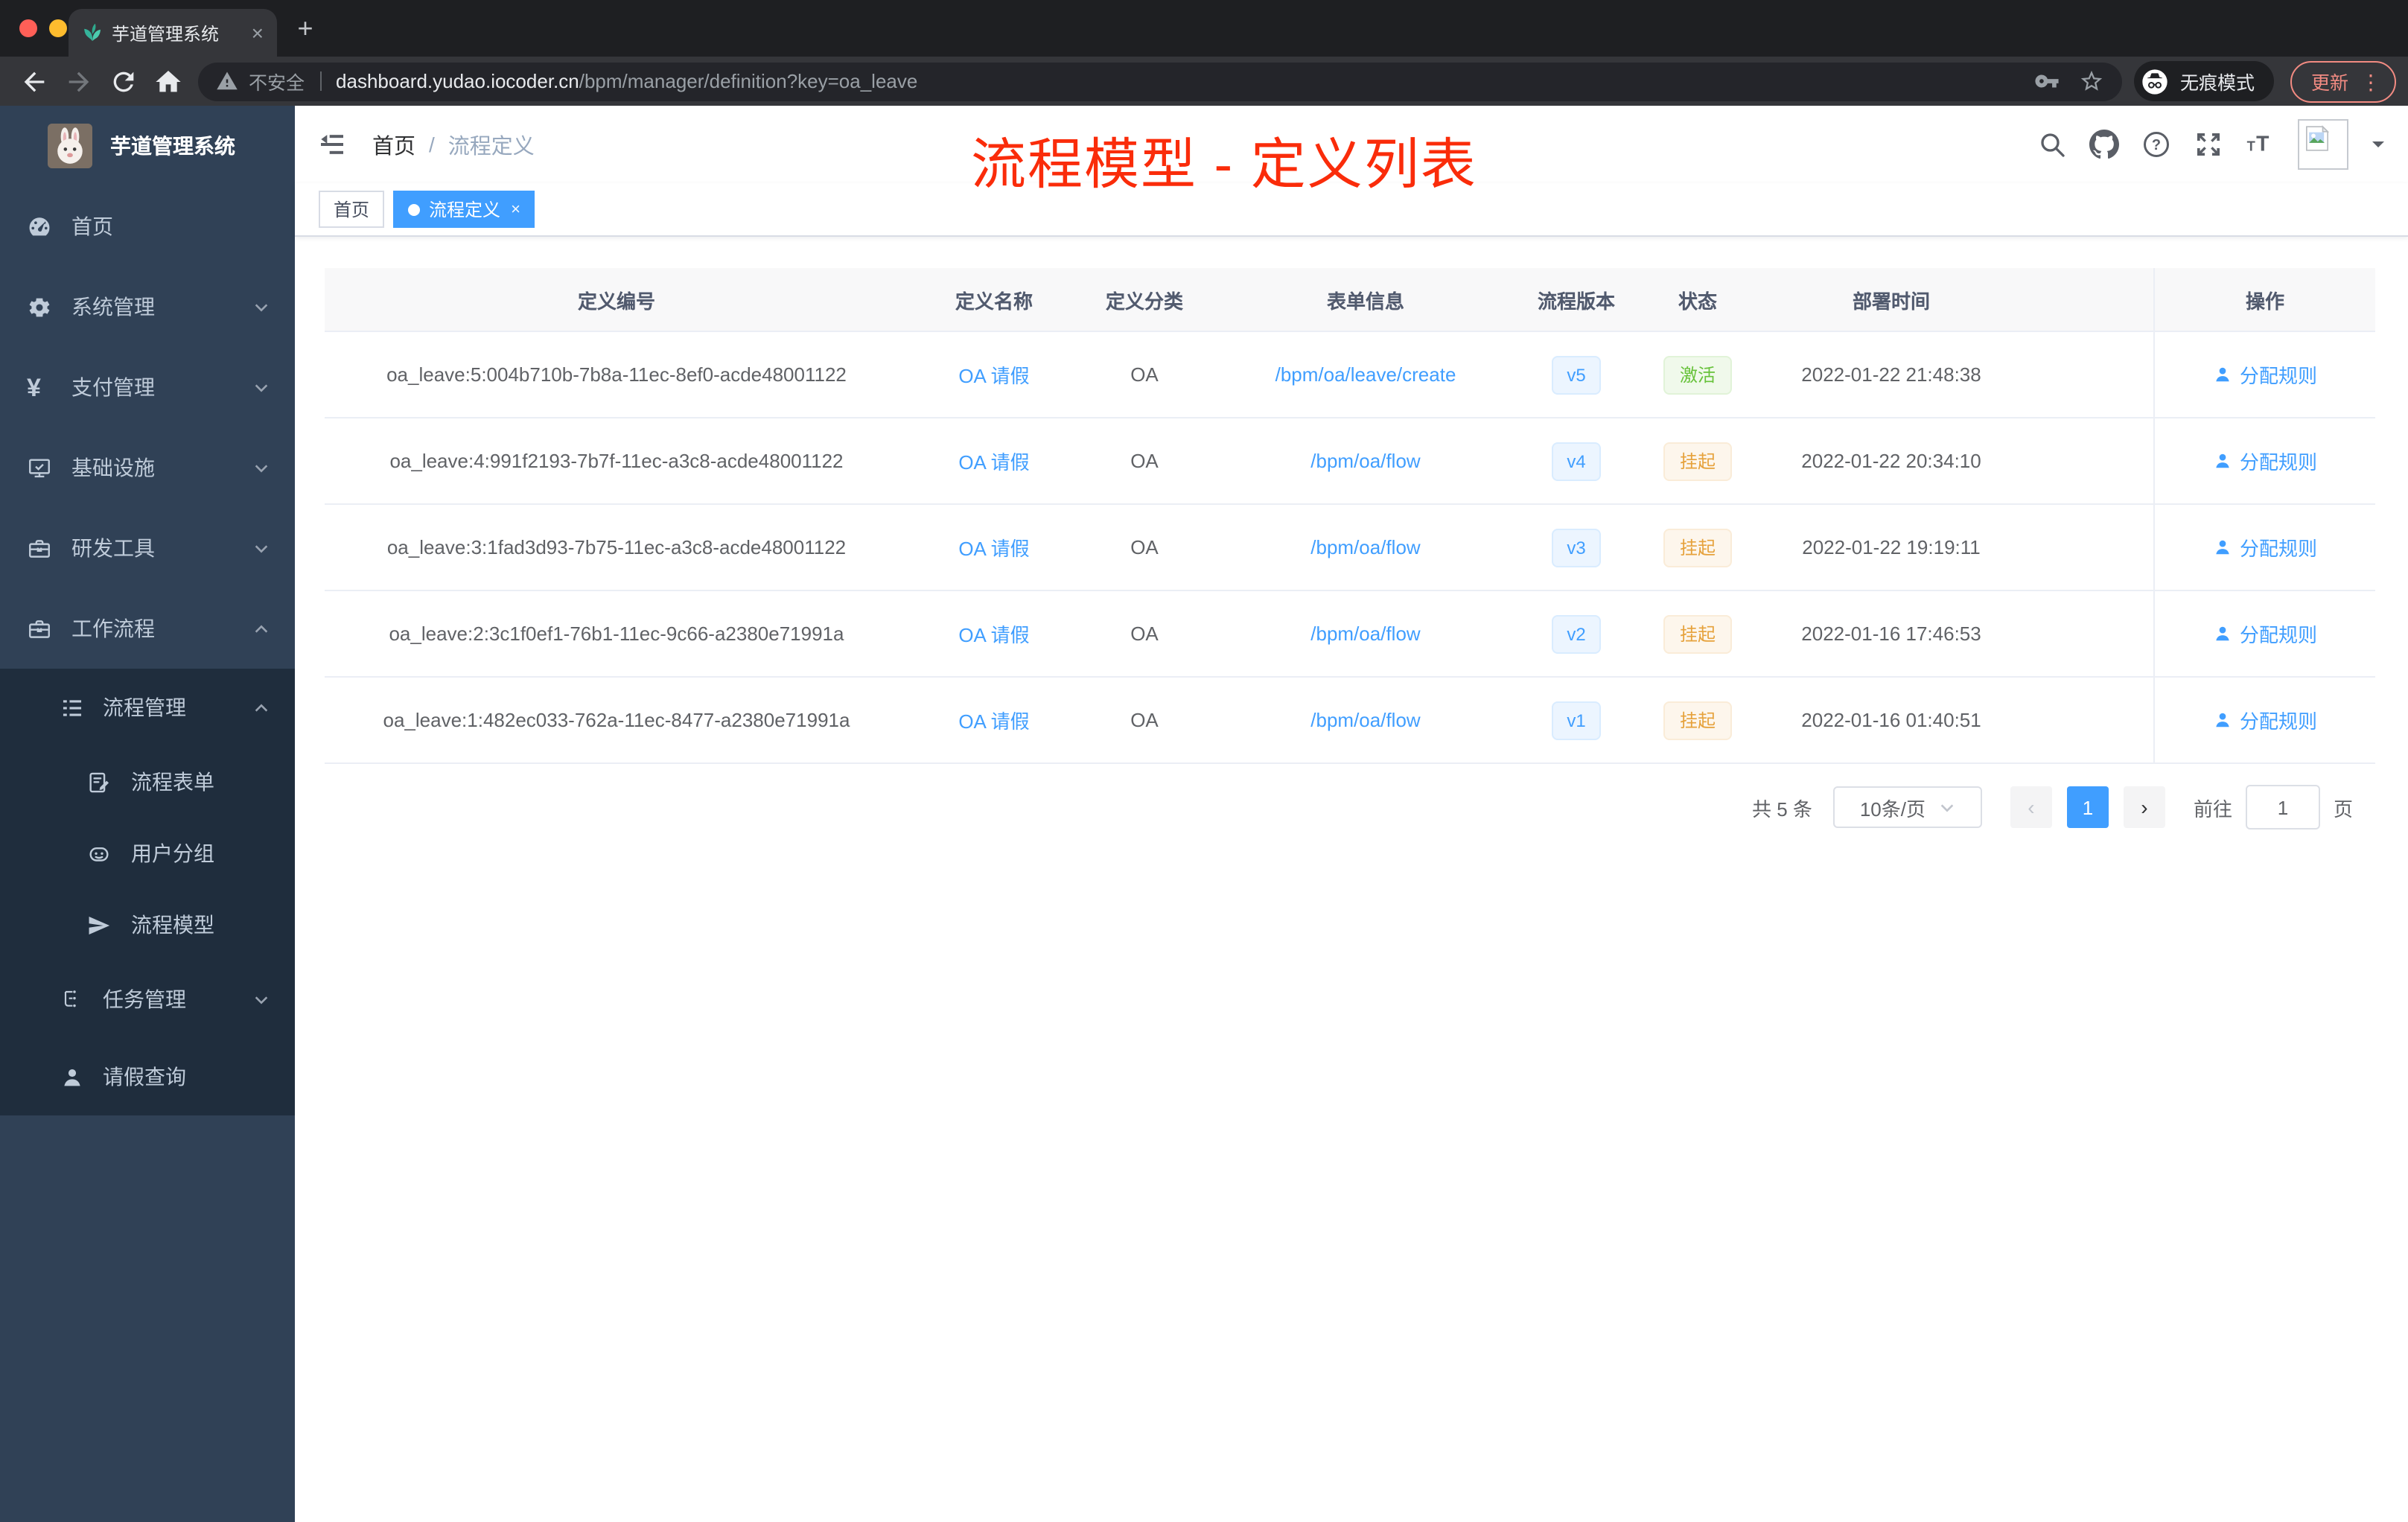 The image size is (2408, 1522). I want to click on cell-version: v3, so click(1576, 547).